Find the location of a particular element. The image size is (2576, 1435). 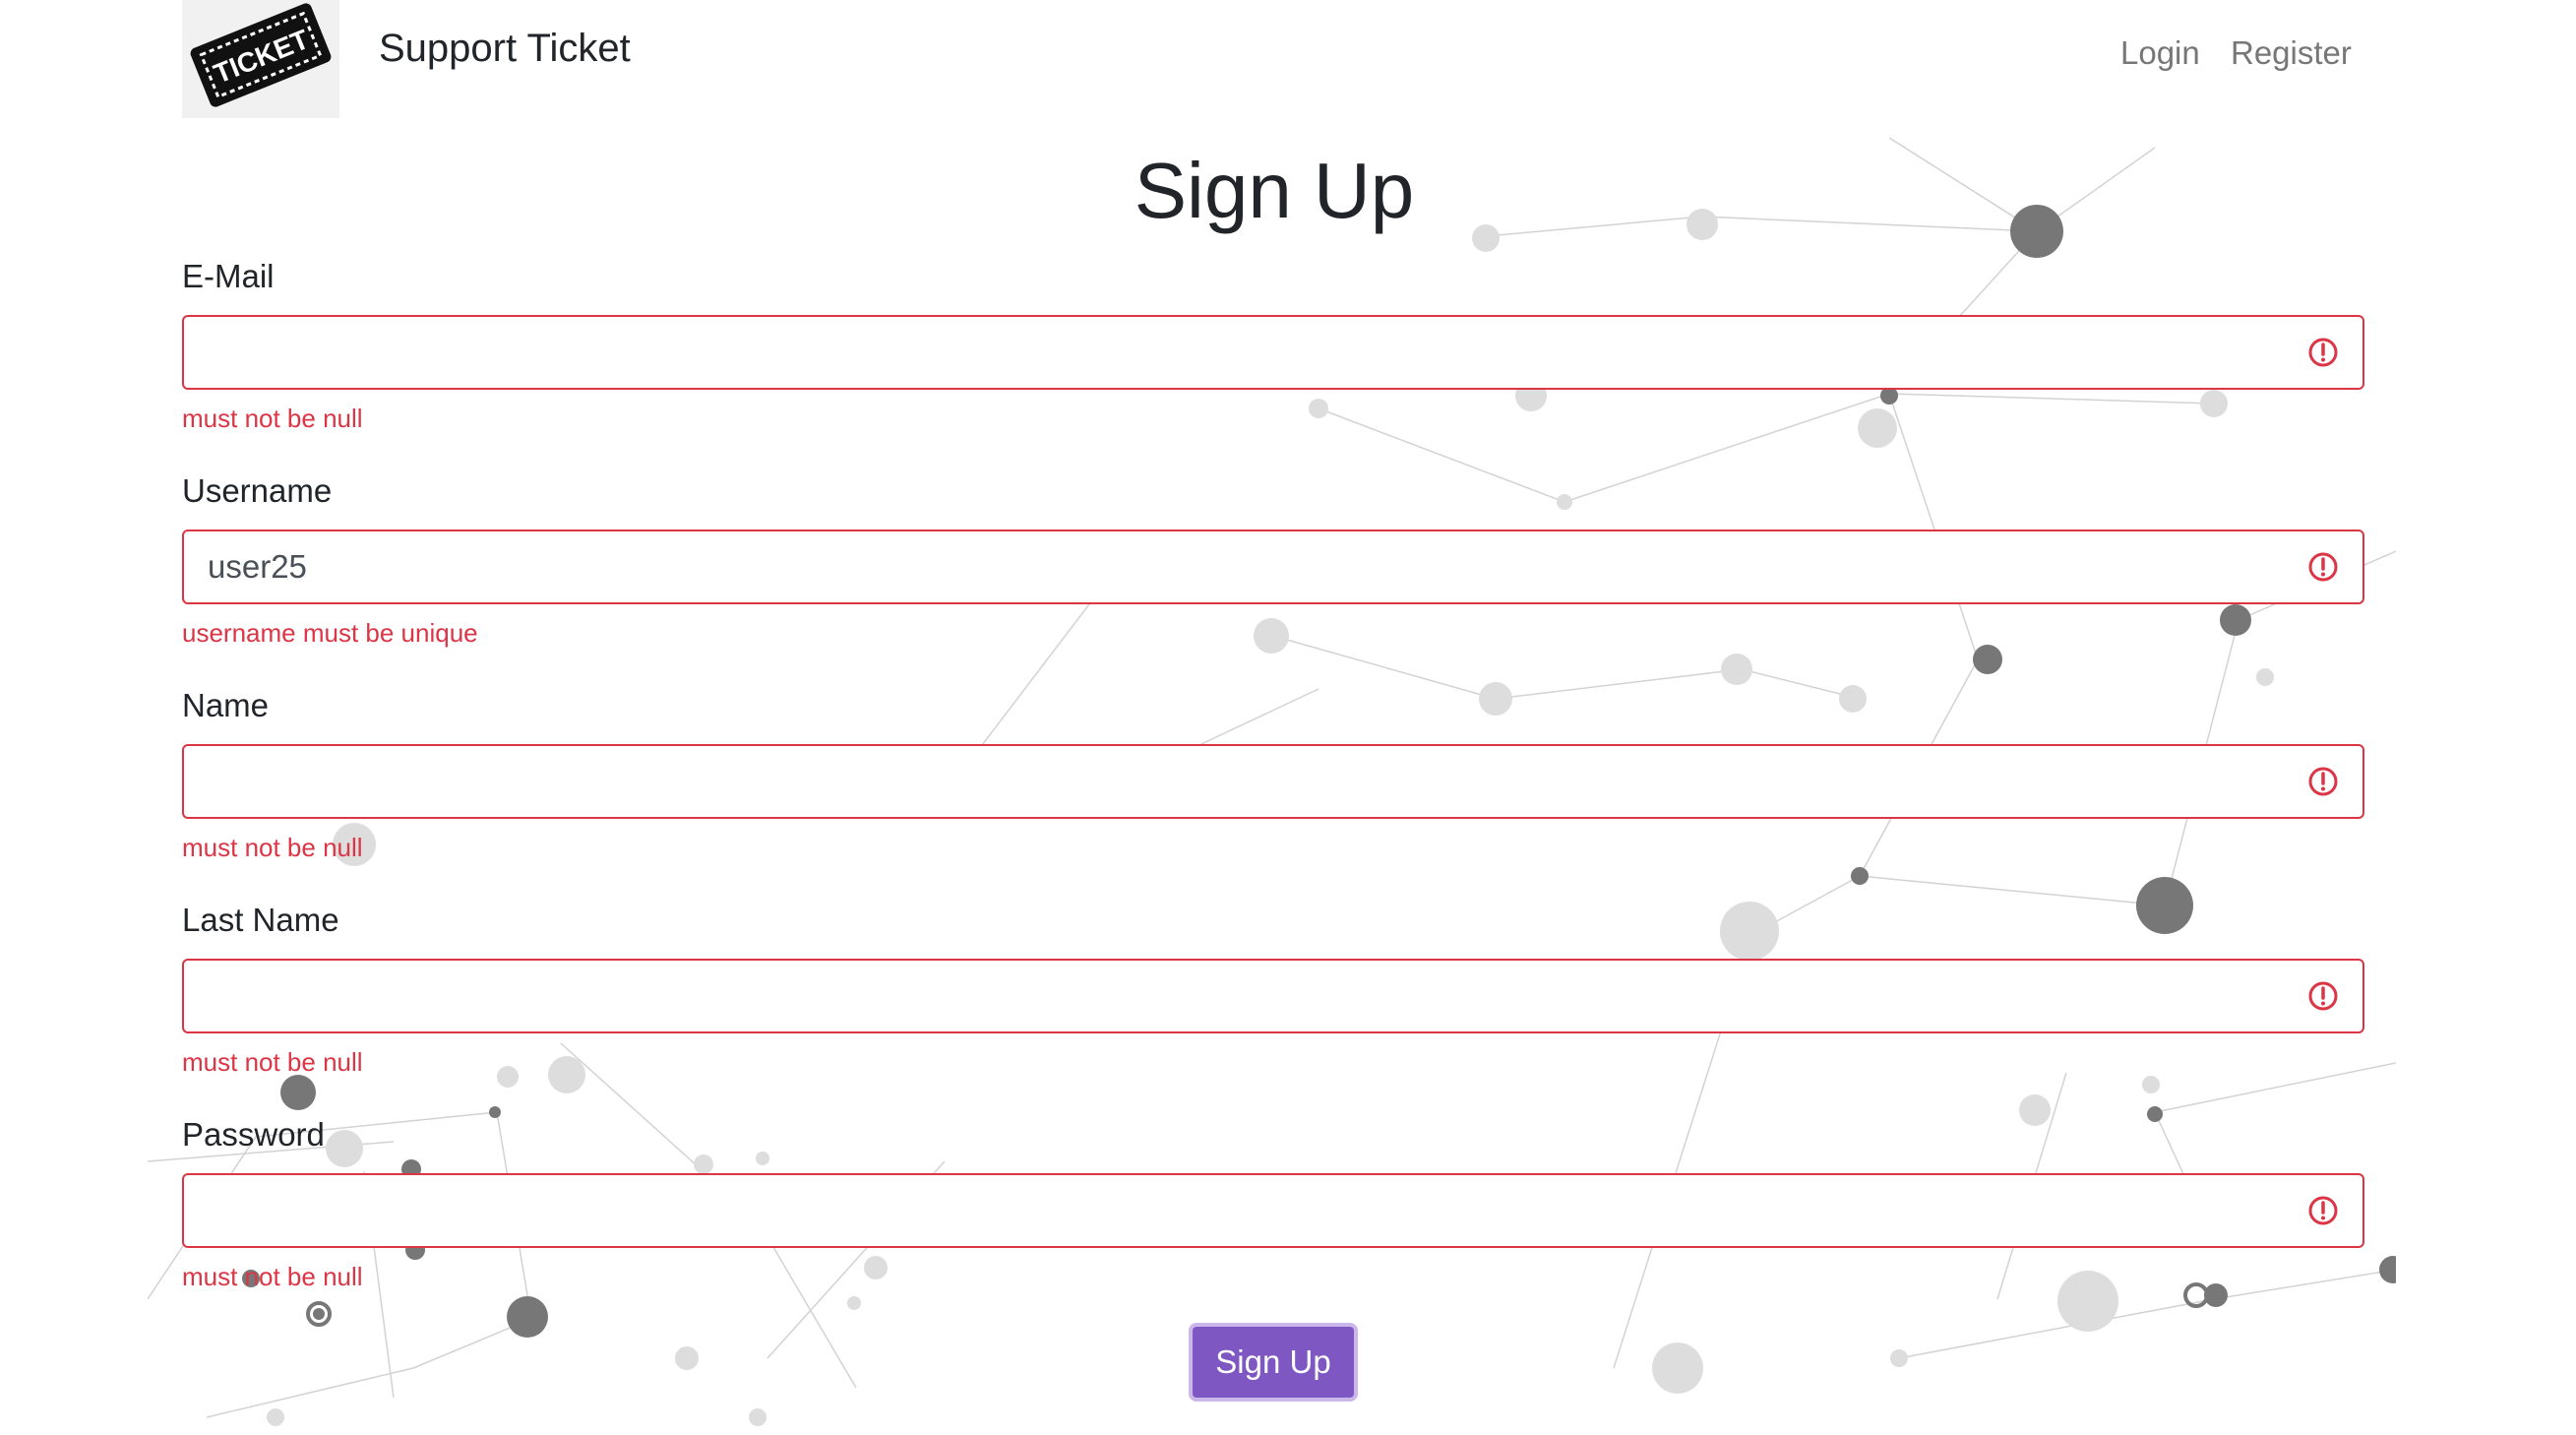

email-input-wrap is located at coordinates (1273, 352).